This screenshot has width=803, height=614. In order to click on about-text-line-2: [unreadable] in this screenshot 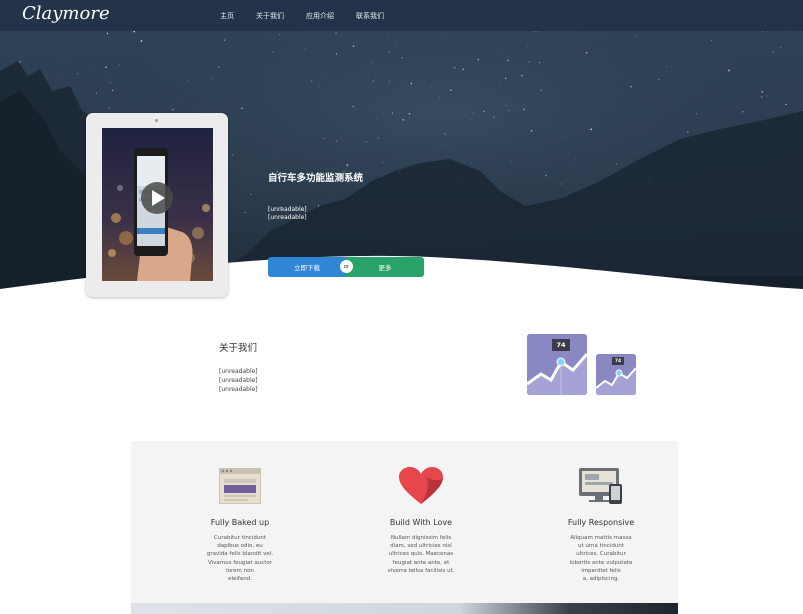, I will do `click(238, 380)`.